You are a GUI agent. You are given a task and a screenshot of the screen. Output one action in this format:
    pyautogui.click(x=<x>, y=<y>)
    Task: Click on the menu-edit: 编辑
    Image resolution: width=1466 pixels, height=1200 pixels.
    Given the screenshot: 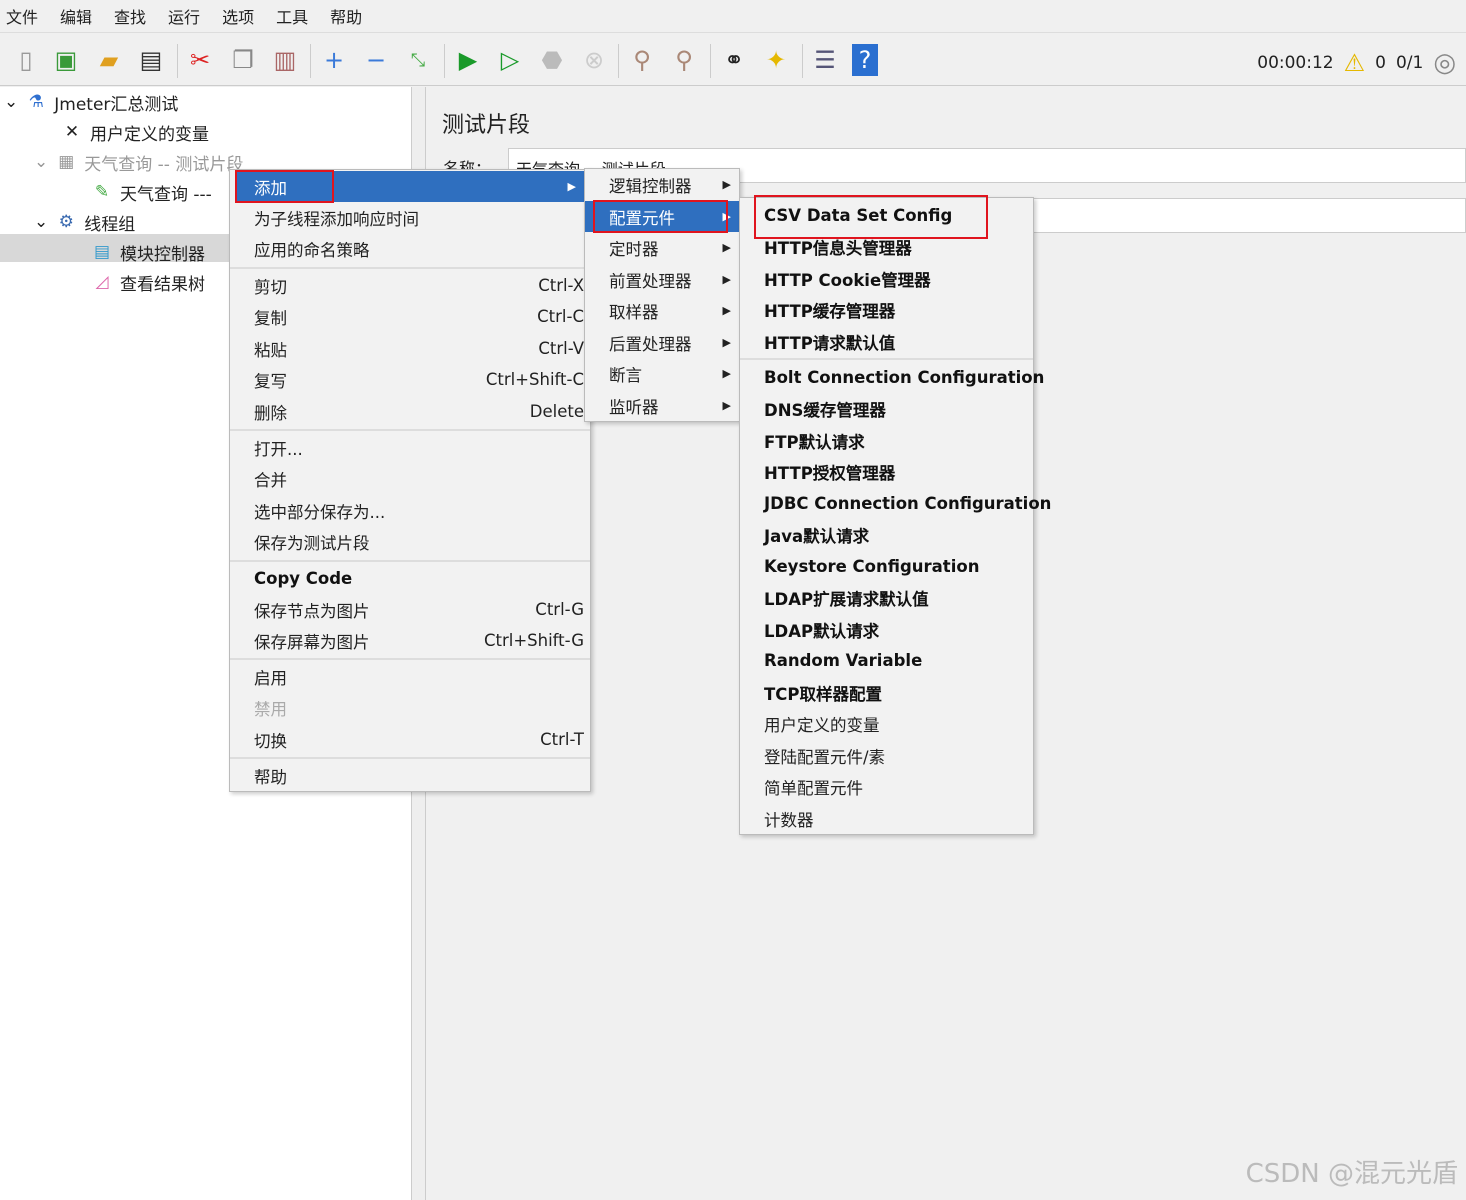 What is the action you would take?
    pyautogui.click(x=76, y=16)
    